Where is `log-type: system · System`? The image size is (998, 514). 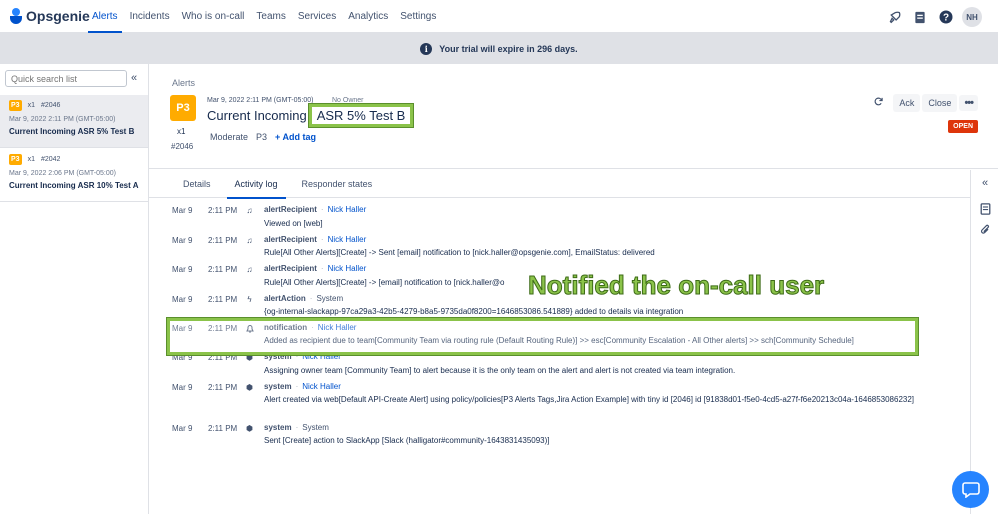 log-type: system · System is located at coordinates (296, 427).